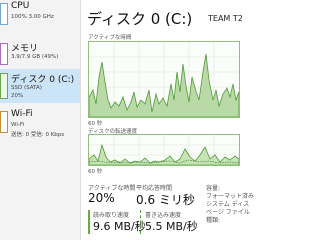 This screenshot has width=320, height=240. What do you see at coordinates (4, 14) in the screenshot?
I see `cpu-graph-icon` at bounding box center [4, 14].